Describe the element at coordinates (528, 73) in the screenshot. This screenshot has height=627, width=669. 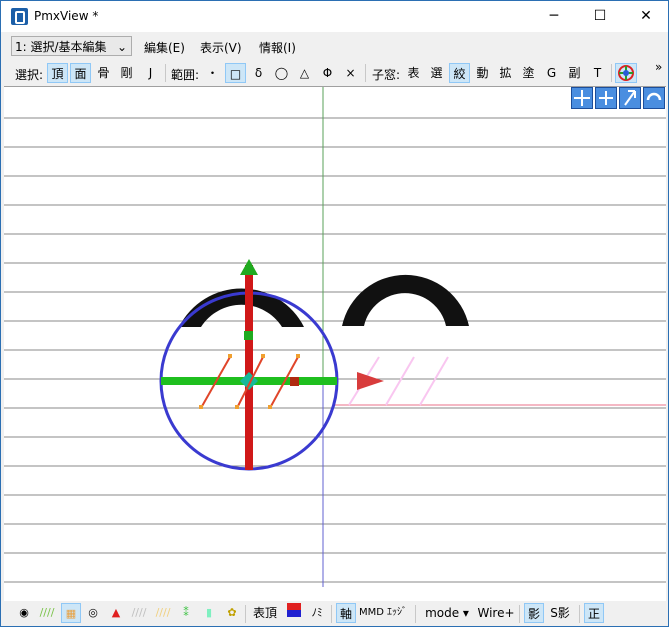
I see `child-paint-button: 塗` at that location.